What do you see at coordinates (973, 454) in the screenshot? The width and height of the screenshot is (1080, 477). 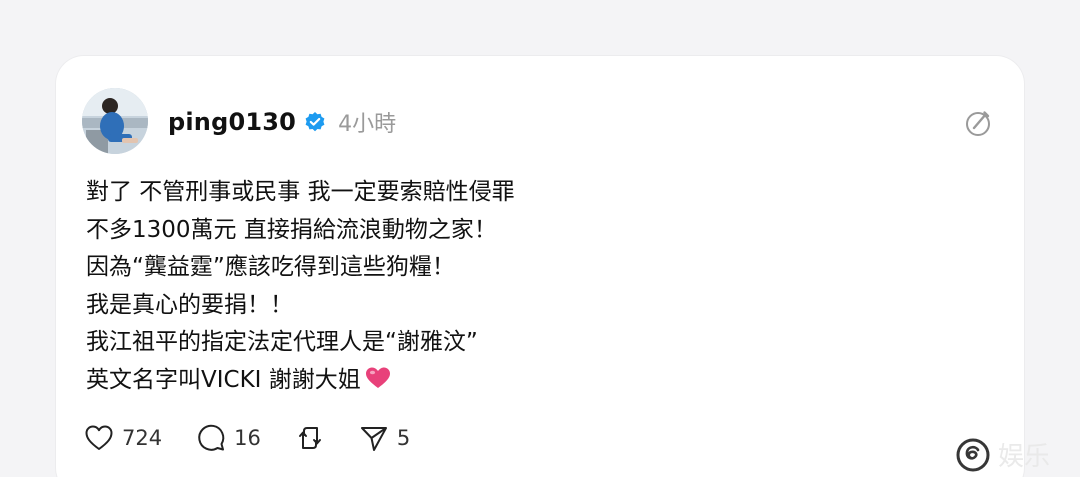 I see `threads-logo-icon` at bounding box center [973, 454].